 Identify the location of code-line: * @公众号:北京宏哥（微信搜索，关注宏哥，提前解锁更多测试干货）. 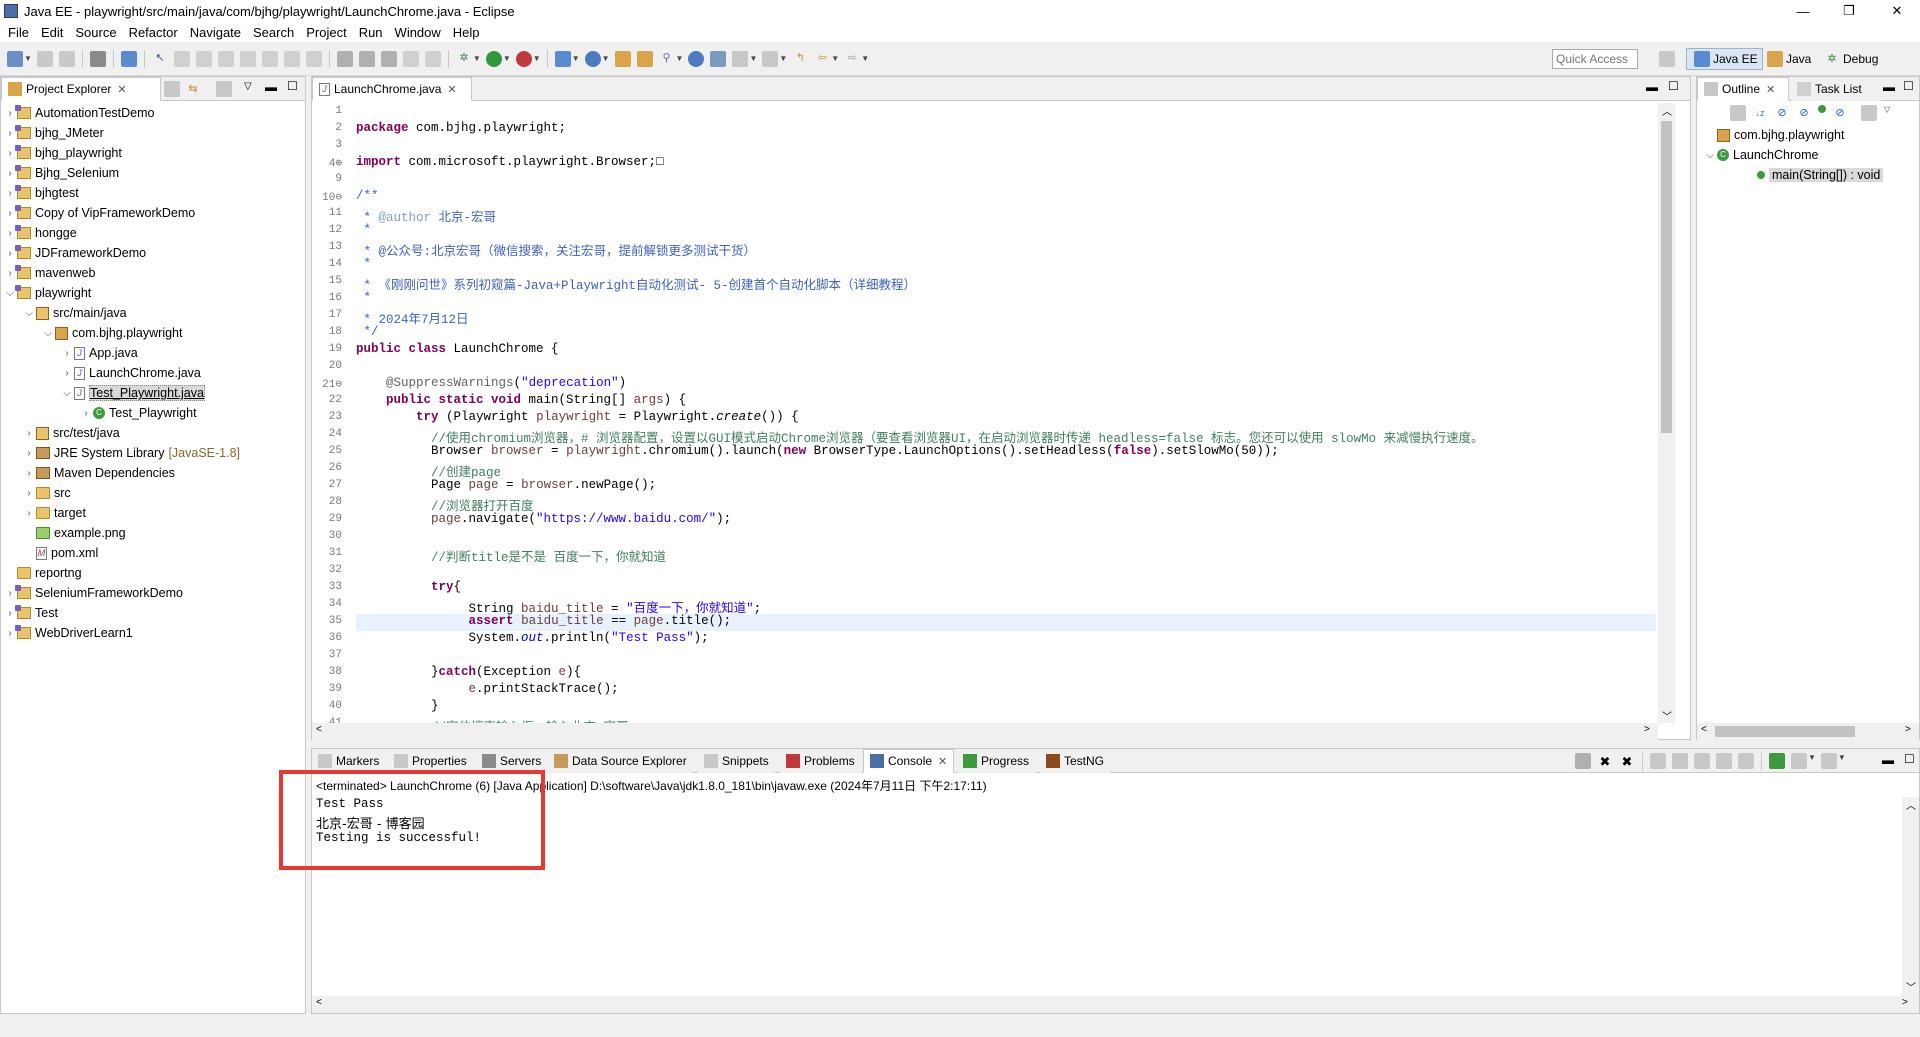
(556, 249).